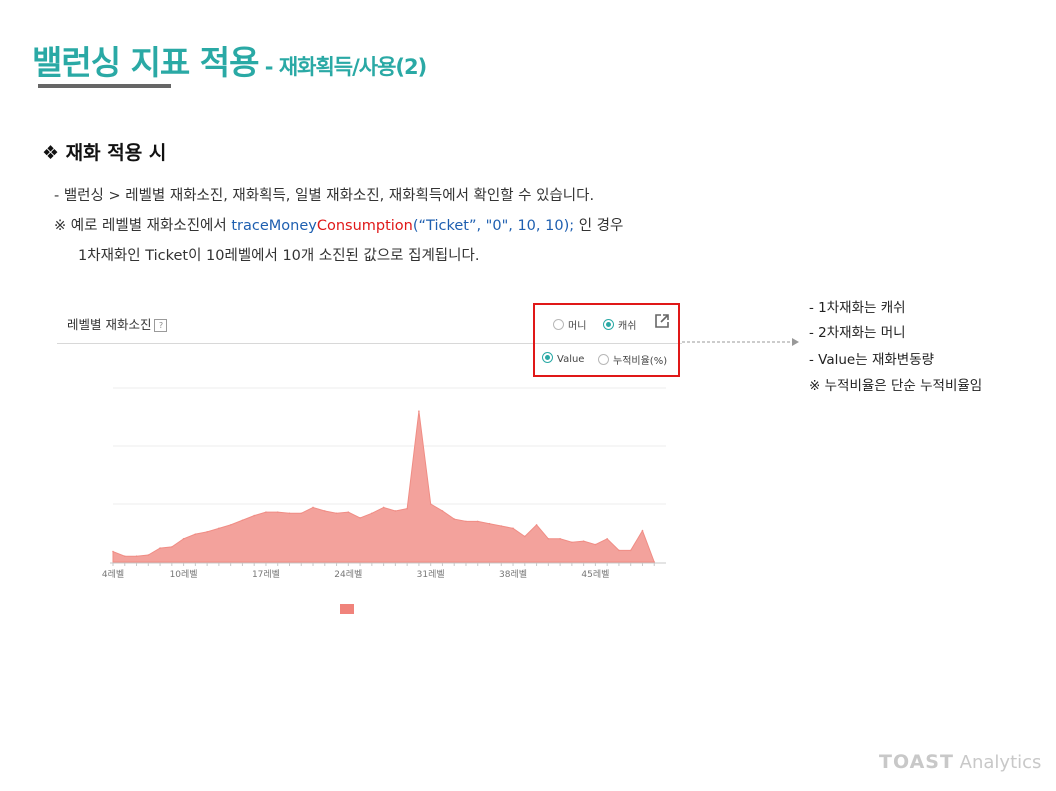  Describe the element at coordinates (493, 226) in the screenshot. I see `code-args: (“Ticket”, "0", 10, 10);` at that location.